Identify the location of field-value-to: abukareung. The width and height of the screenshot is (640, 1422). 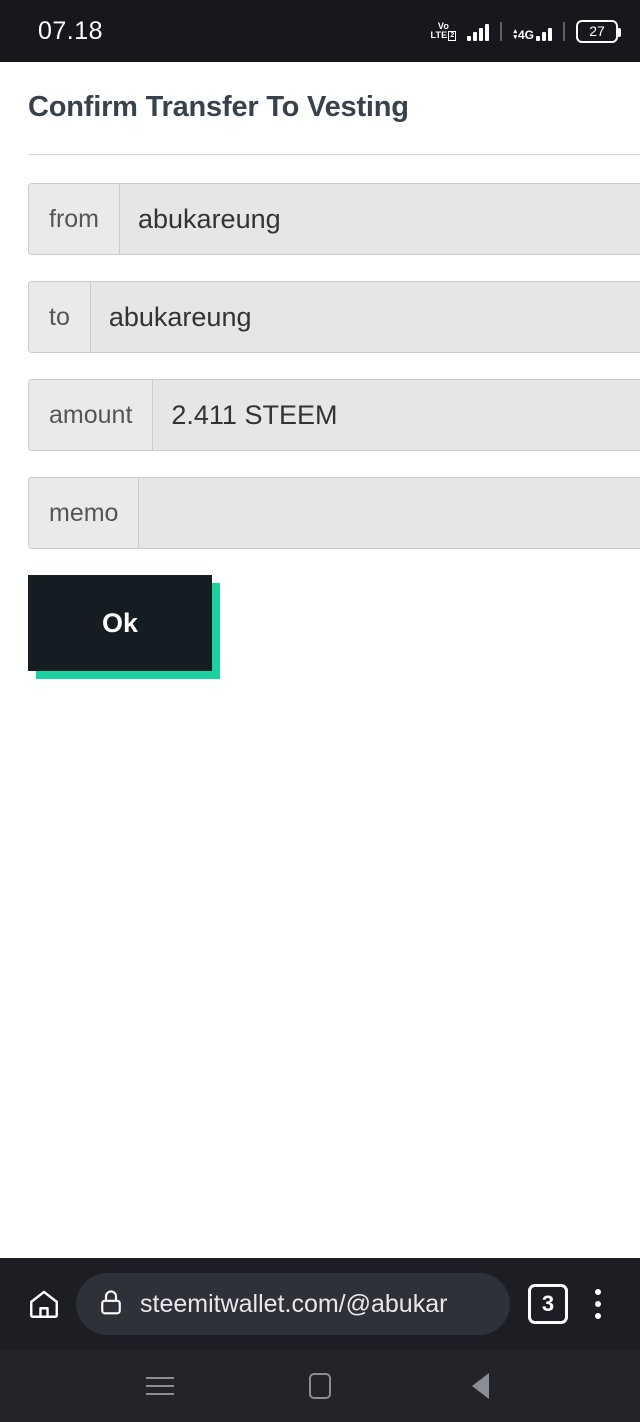
(365, 317).